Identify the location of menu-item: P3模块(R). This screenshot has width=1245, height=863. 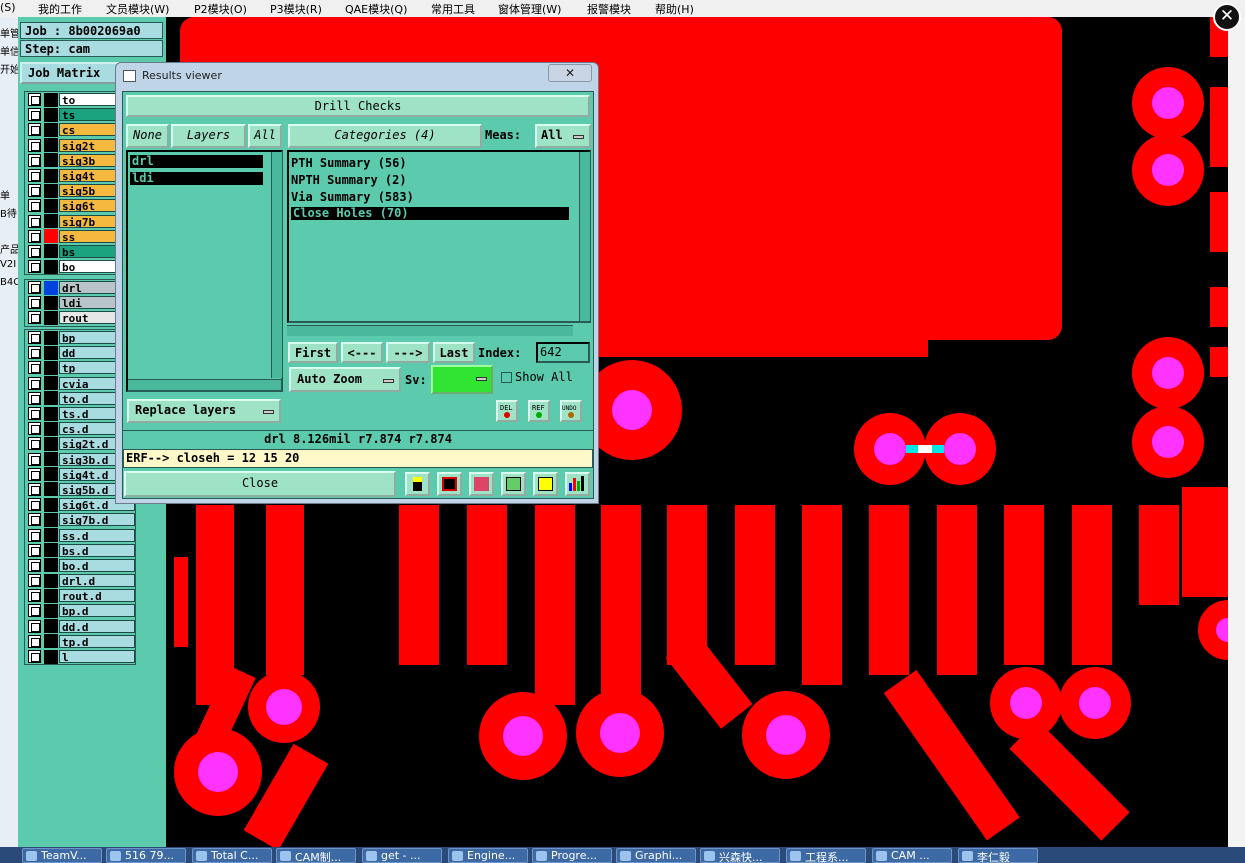
(296, 9).